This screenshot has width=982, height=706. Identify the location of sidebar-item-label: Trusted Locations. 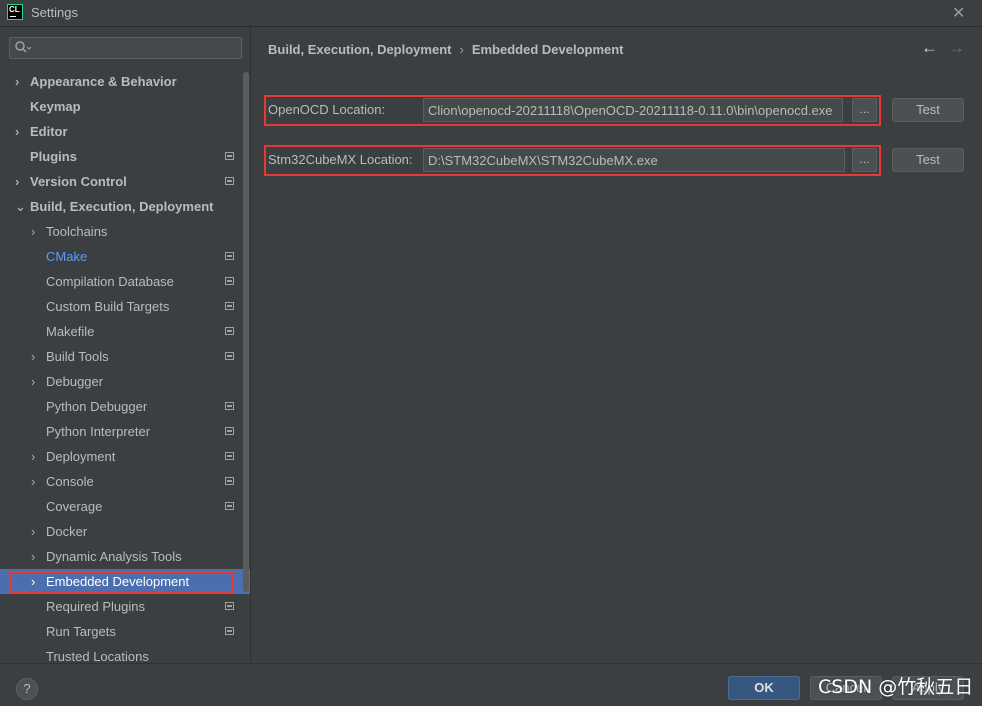
(97, 656).